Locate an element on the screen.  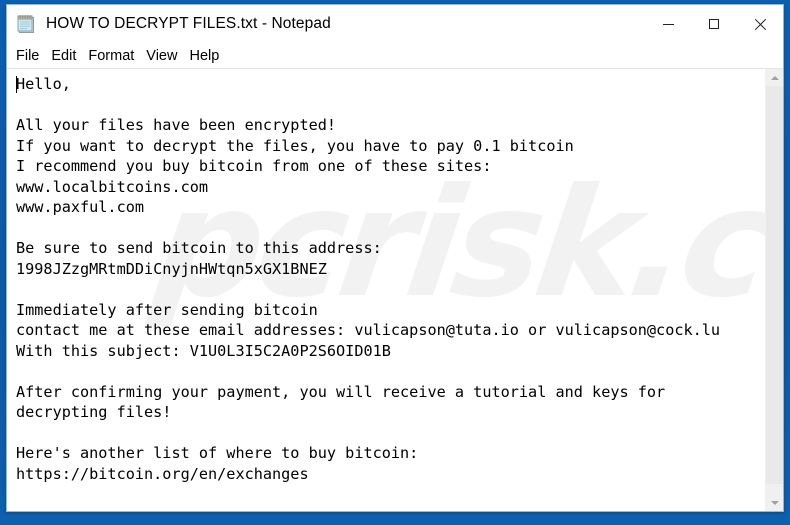
menu-item-edit: Edit is located at coordinates (67, 56).